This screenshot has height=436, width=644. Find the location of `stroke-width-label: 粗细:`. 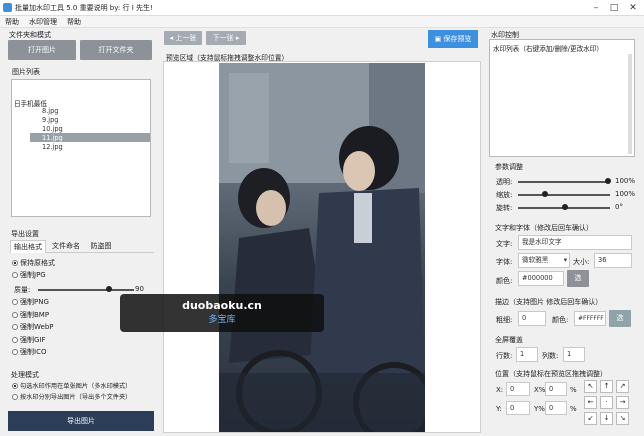

stroke-width-label: 粗细: is located at coordinates (504, 320).